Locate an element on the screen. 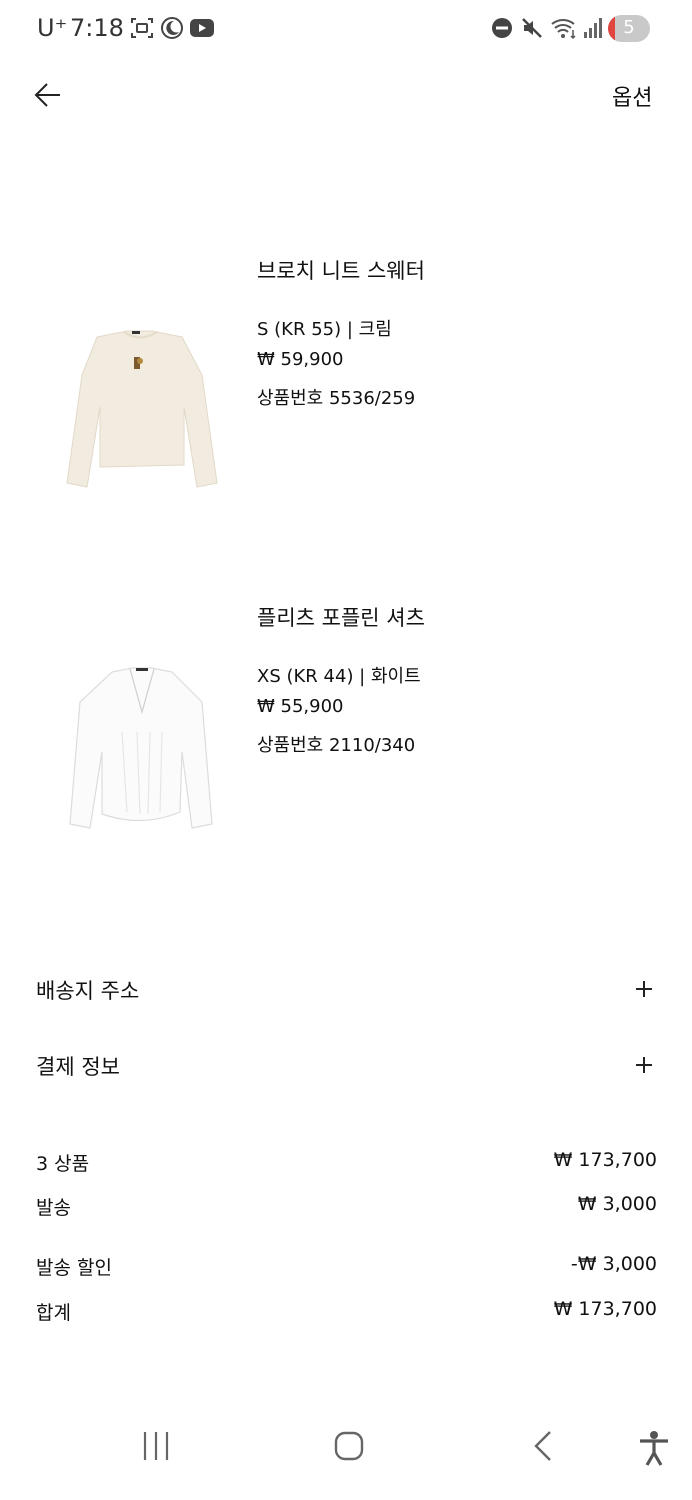 Image resolution: width=692 pixels, height=1500 pixels. product-name: 브로치 니트 스웨터 is located at coordinates (341, 270).